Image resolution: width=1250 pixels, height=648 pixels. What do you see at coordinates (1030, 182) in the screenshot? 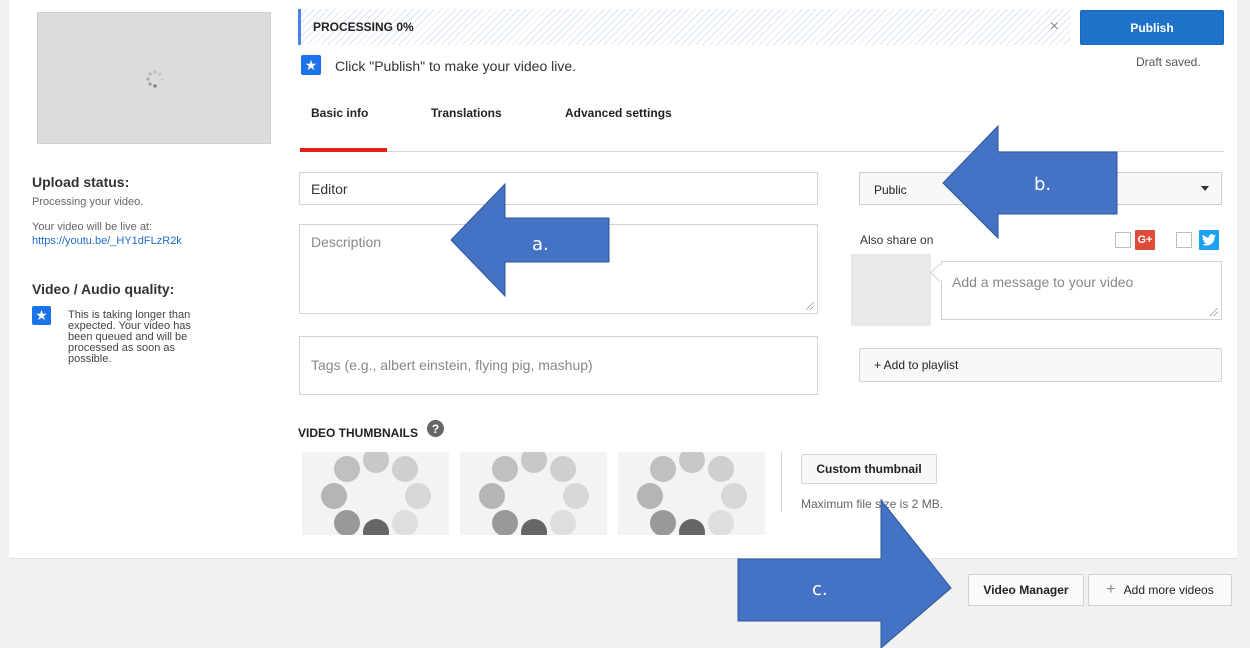
I see `annotation-arrow-b: b.` at bounding box center [1030, 182].